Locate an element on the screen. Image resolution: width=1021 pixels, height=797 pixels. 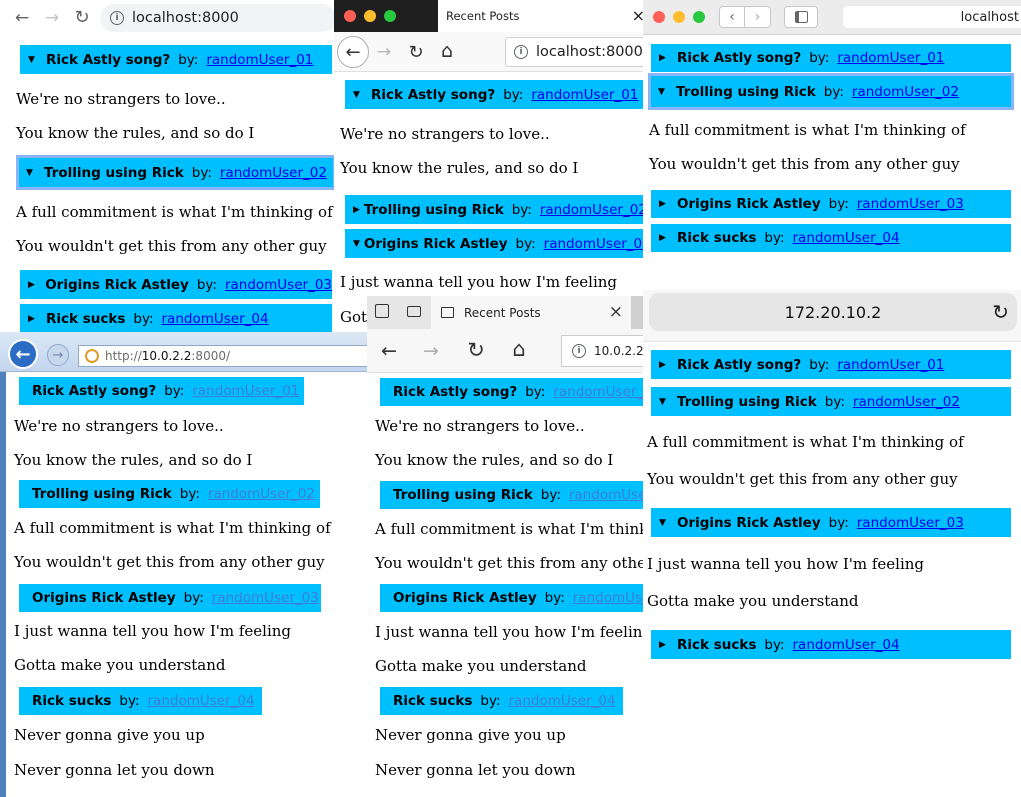
post-title: Origins Rick Astley is located at coordinates (749, 522).